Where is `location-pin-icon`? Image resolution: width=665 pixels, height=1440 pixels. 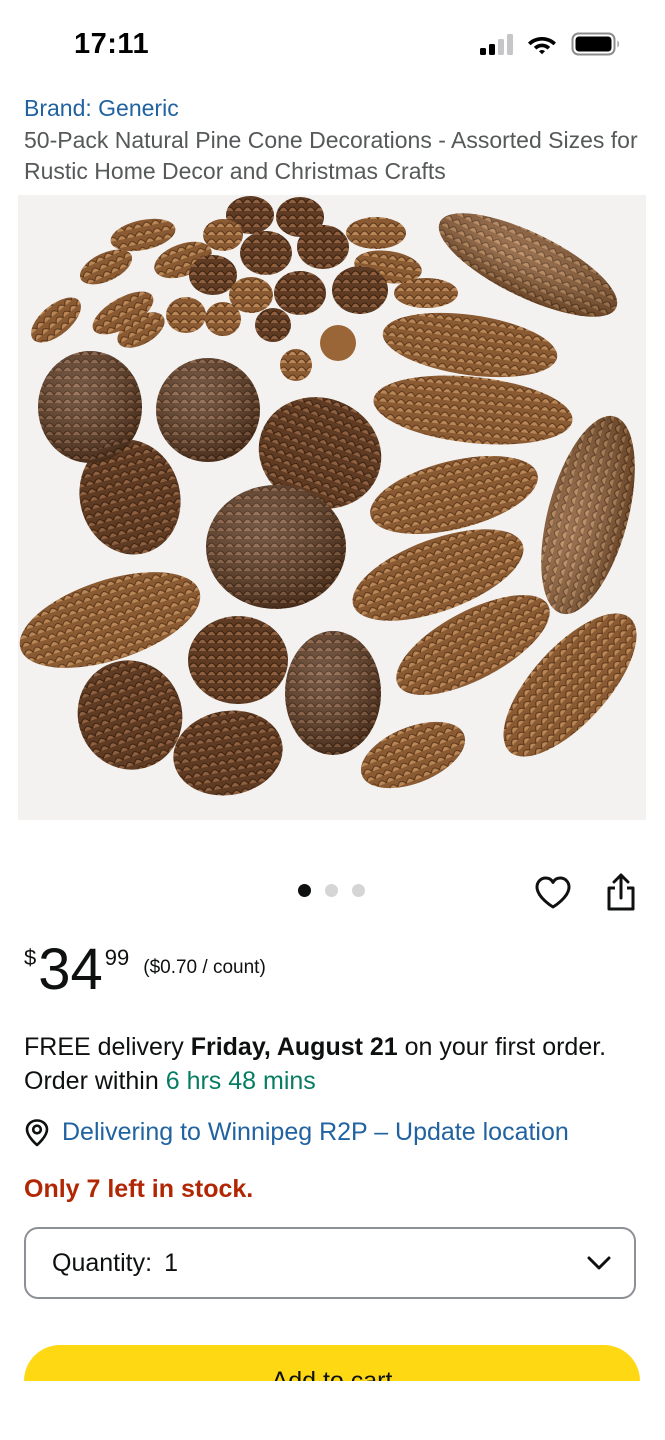
location-pin-icon is located at coordinates (37, 1132).